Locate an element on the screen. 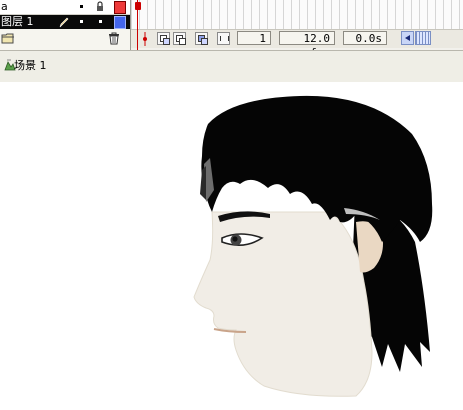 This screenshot has height=410, width=463. layer-row-layer1: 图层 1 is located at coordinates (65, 22).